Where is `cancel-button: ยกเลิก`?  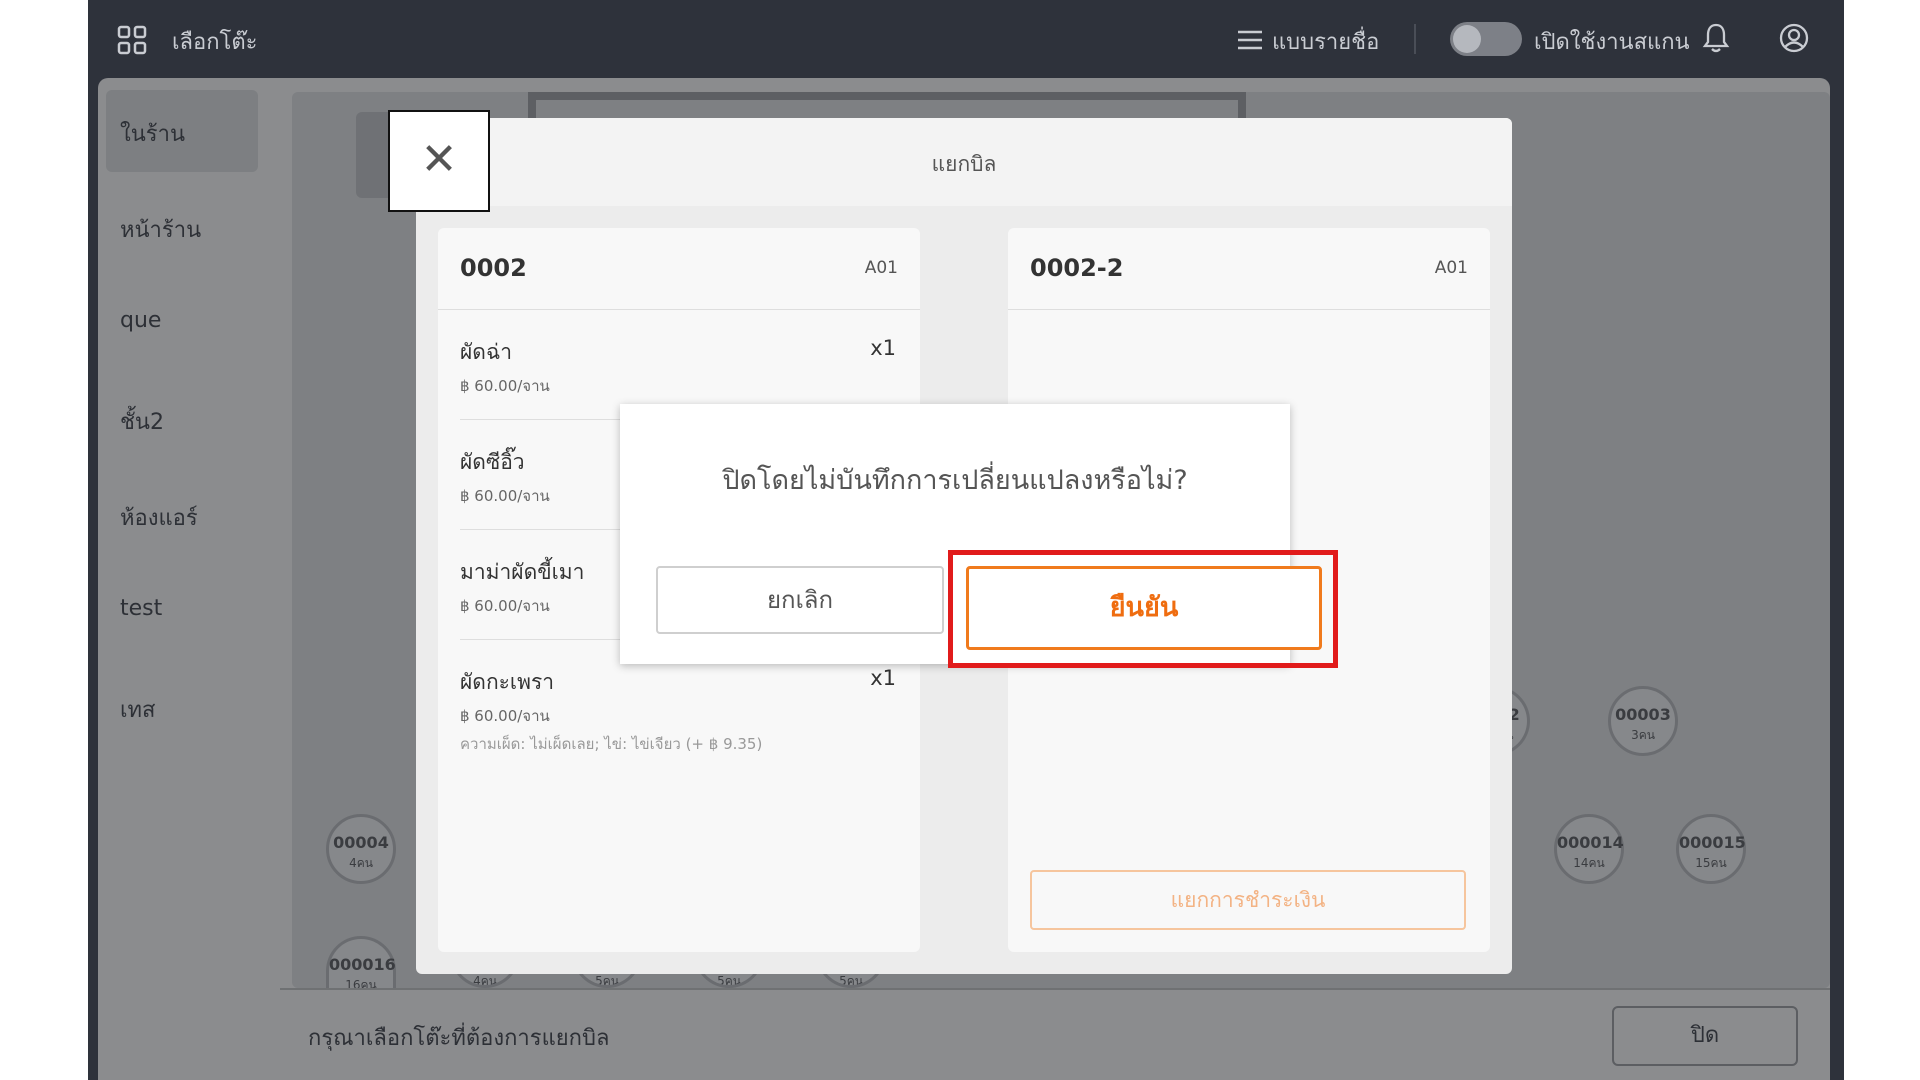
cancel-button: ยกเลิก is located at coordinates (800, 600).